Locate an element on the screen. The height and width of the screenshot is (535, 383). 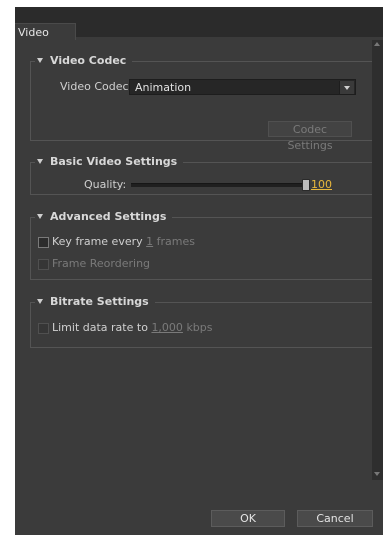
limit-data-rate-value: 1,000 is located at coordinates (167, 327).